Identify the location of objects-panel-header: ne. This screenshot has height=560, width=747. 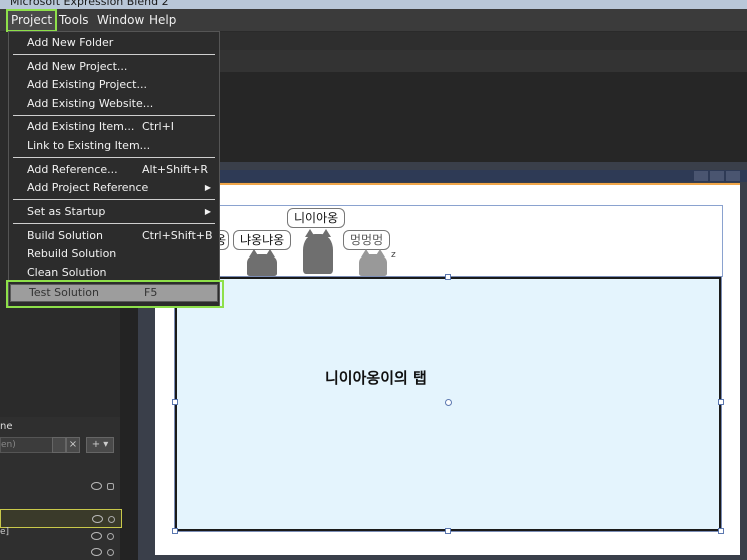
(6, 426).